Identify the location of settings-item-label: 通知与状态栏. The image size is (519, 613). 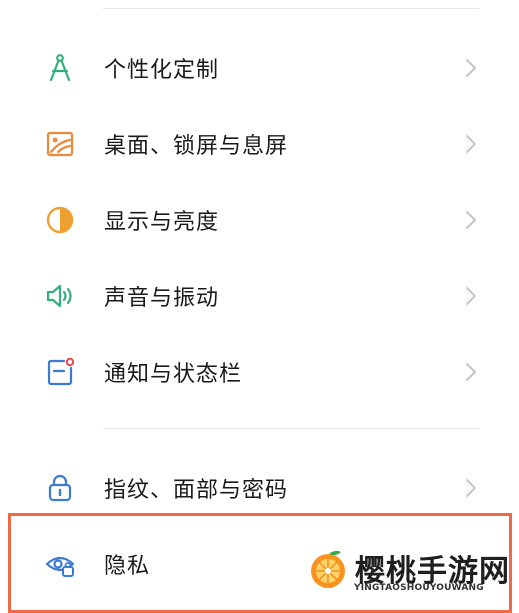
(173, 374).